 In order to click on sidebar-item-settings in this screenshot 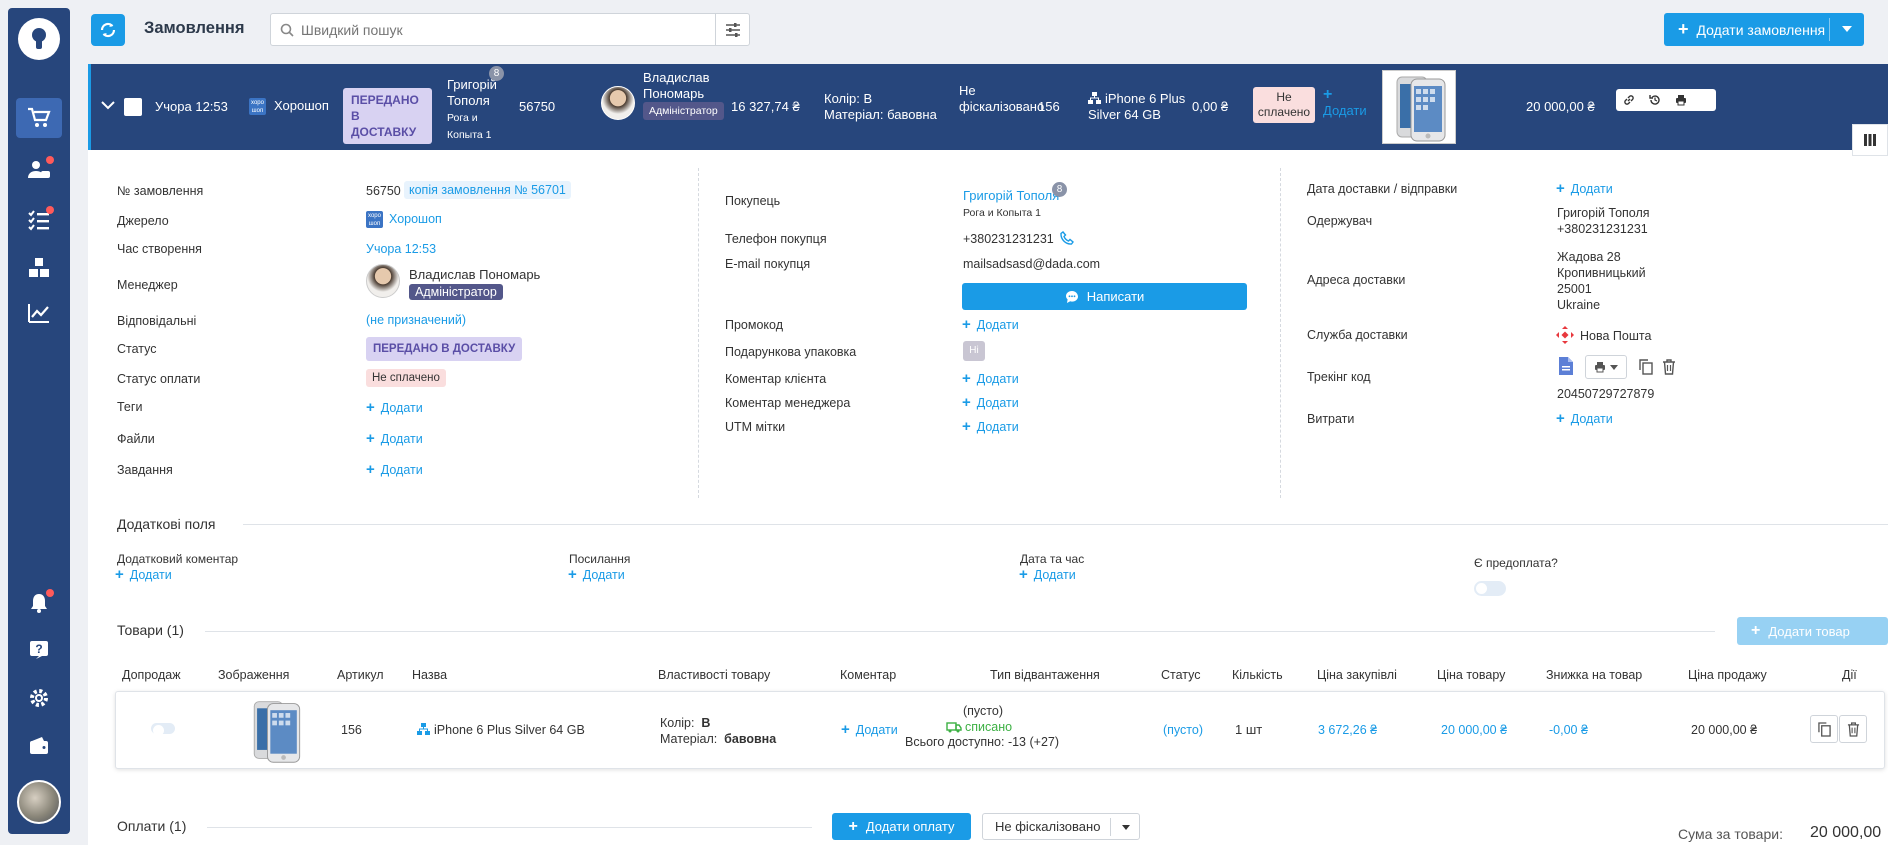, I will do `click(39, 698)`.